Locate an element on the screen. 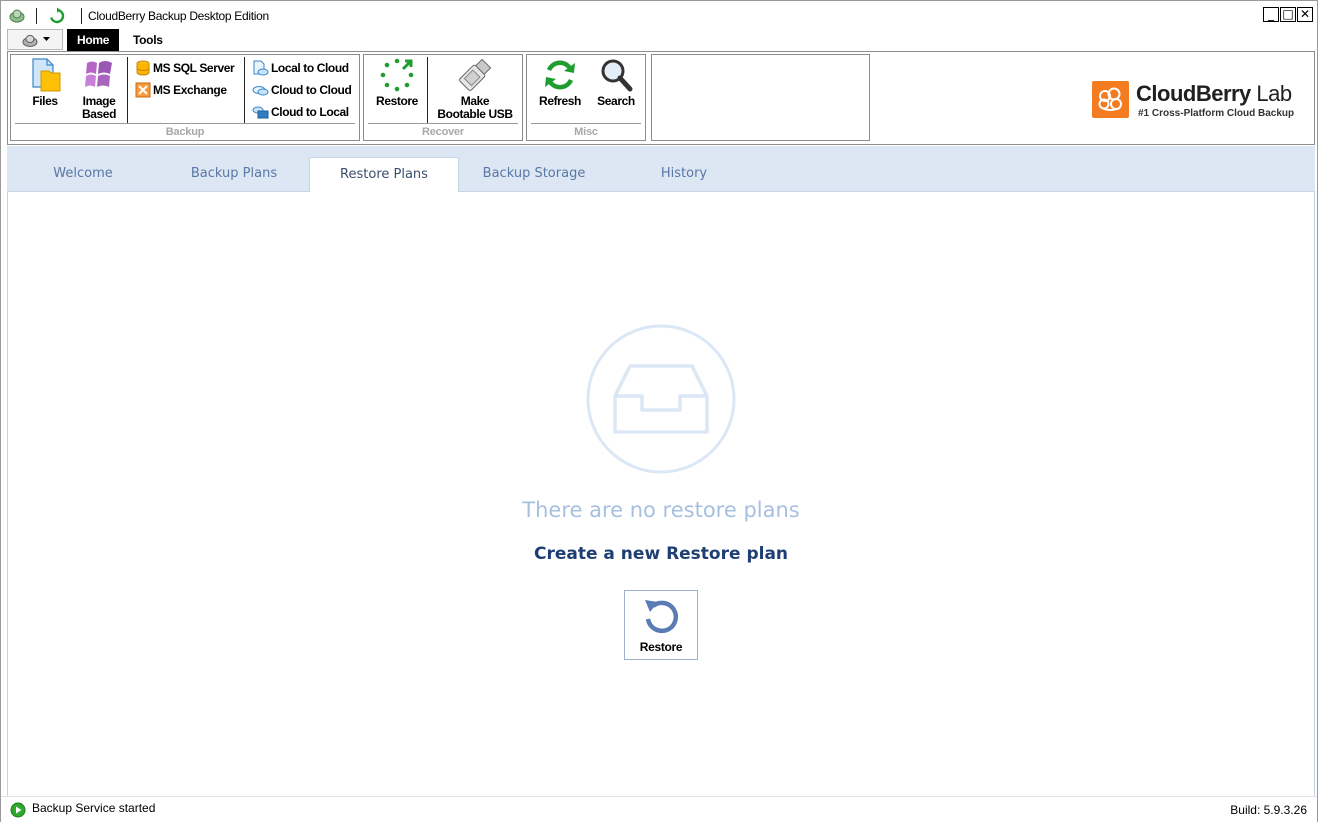 This screenshot has width=1318, height=822. make-bootable-usb-button: Make Bootable USB is located at coordinates (475, 89).